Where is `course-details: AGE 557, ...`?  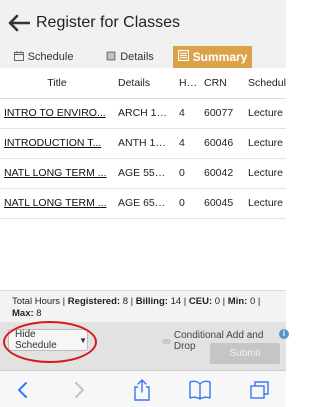
course-details: AGE 557, ... is located at coordinates (144, 173).